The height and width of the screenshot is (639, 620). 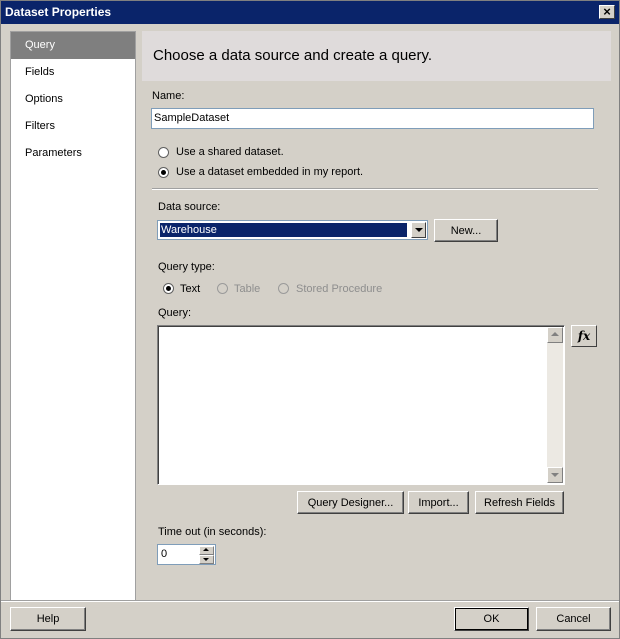 What do you see at coordinates (186, 267) in the screenshot?
I see `query-type-label: Query type:` at bounding box center [186, 267].